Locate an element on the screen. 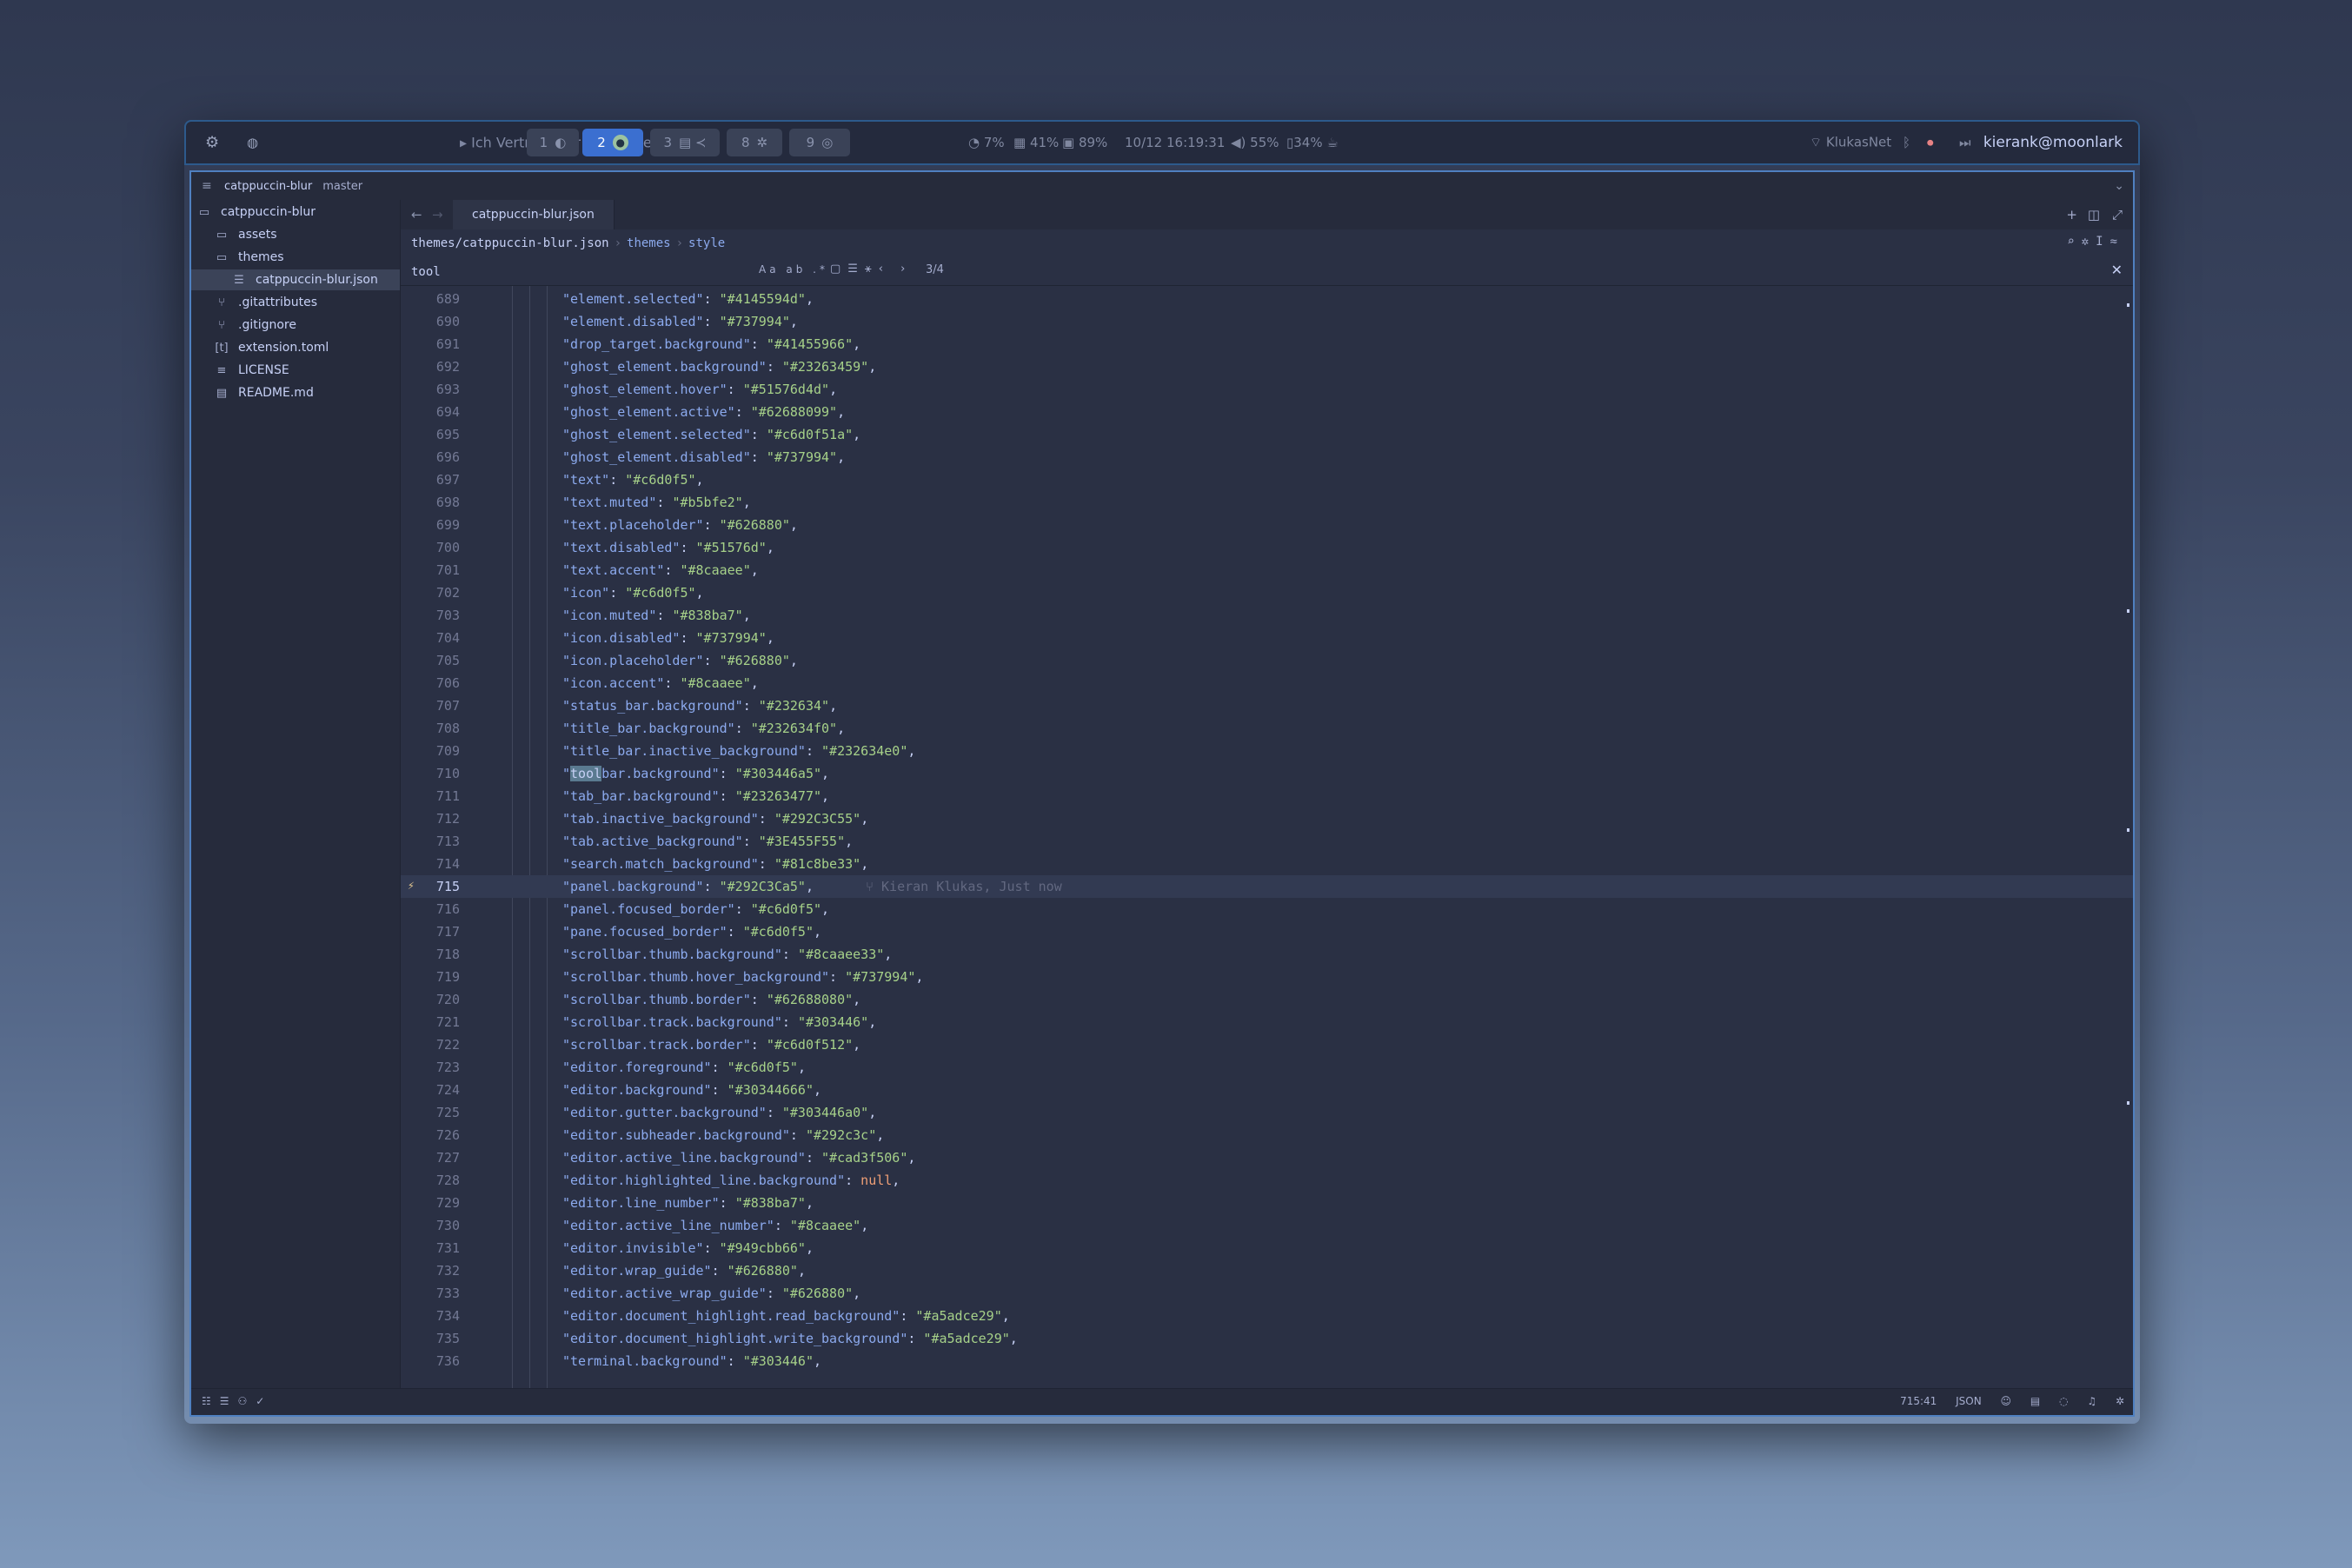  code-line: 694 "ghost_element.active": "#62688099", is located at coordinates (1267, 412).